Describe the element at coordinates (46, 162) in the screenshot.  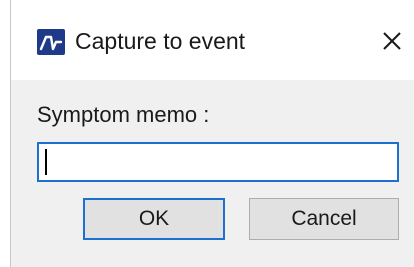
I see `text-caret` at that location.